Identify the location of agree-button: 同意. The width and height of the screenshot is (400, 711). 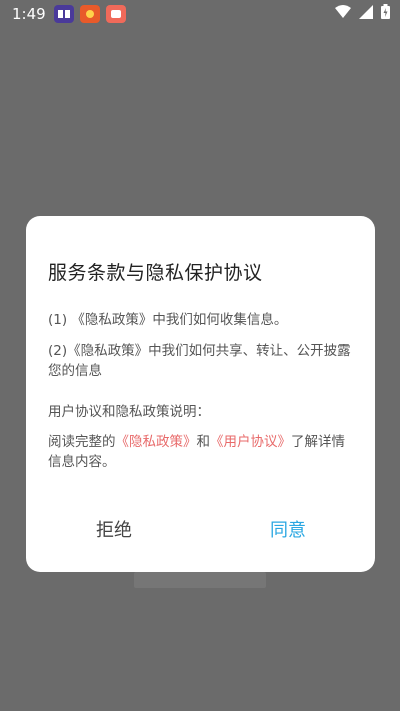
(288, 529).